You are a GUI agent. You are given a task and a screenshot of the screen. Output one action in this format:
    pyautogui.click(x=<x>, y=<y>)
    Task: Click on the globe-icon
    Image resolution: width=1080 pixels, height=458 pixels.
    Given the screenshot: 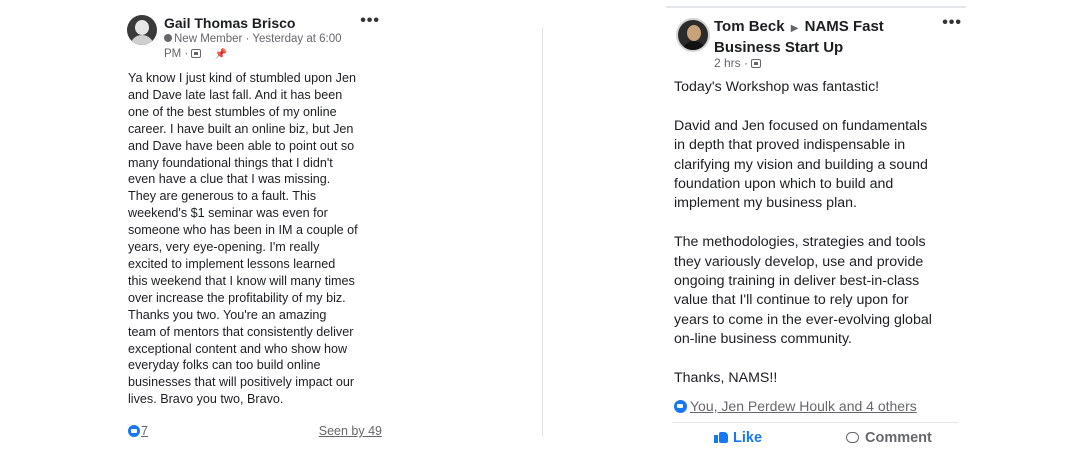 What is the action you would take?
    pyautogui.click(x=168, y=38)
    